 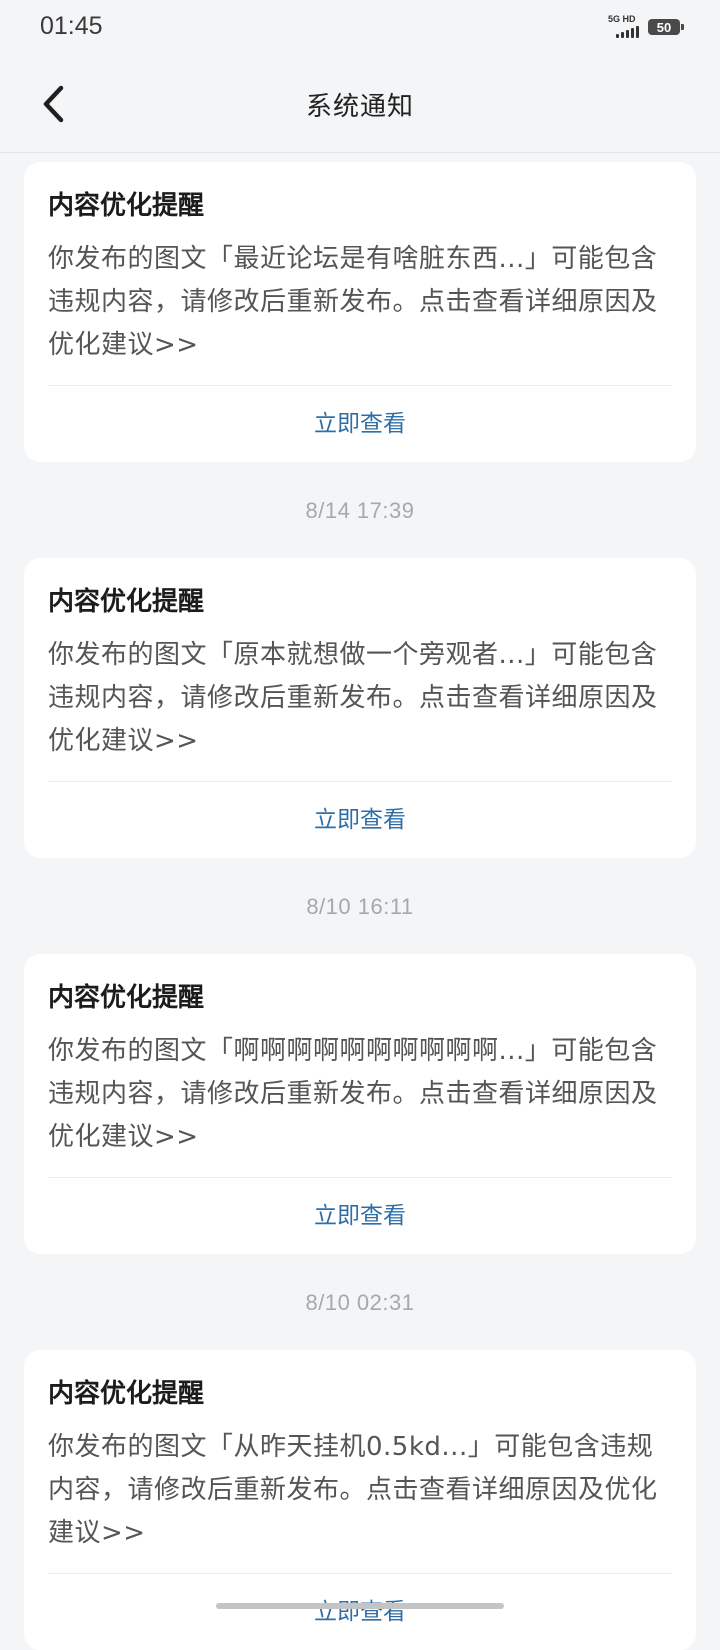 I want to click on status-bar: 01:45 5G HD 50, so click(x=360, y=29).